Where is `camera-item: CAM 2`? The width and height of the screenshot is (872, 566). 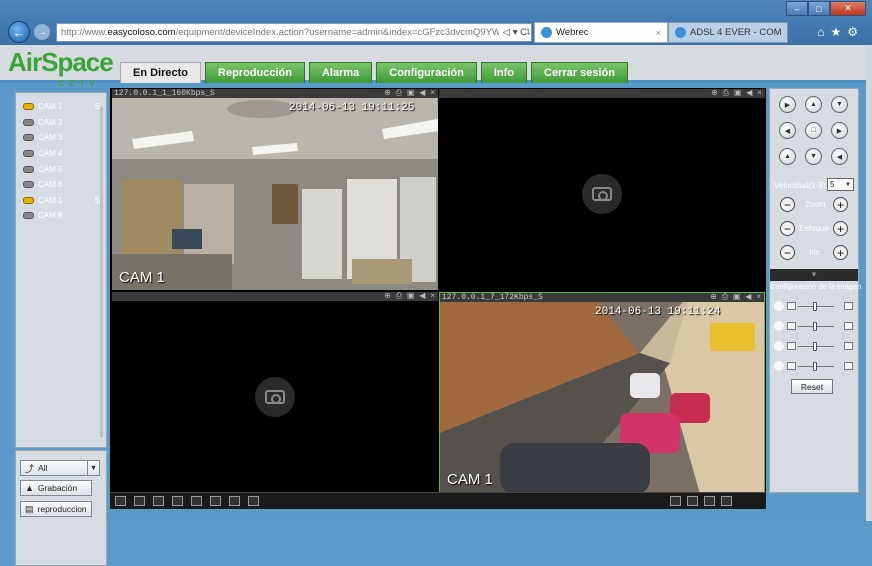
camera-item: CAM 2 is located at coordinates (61, 123).